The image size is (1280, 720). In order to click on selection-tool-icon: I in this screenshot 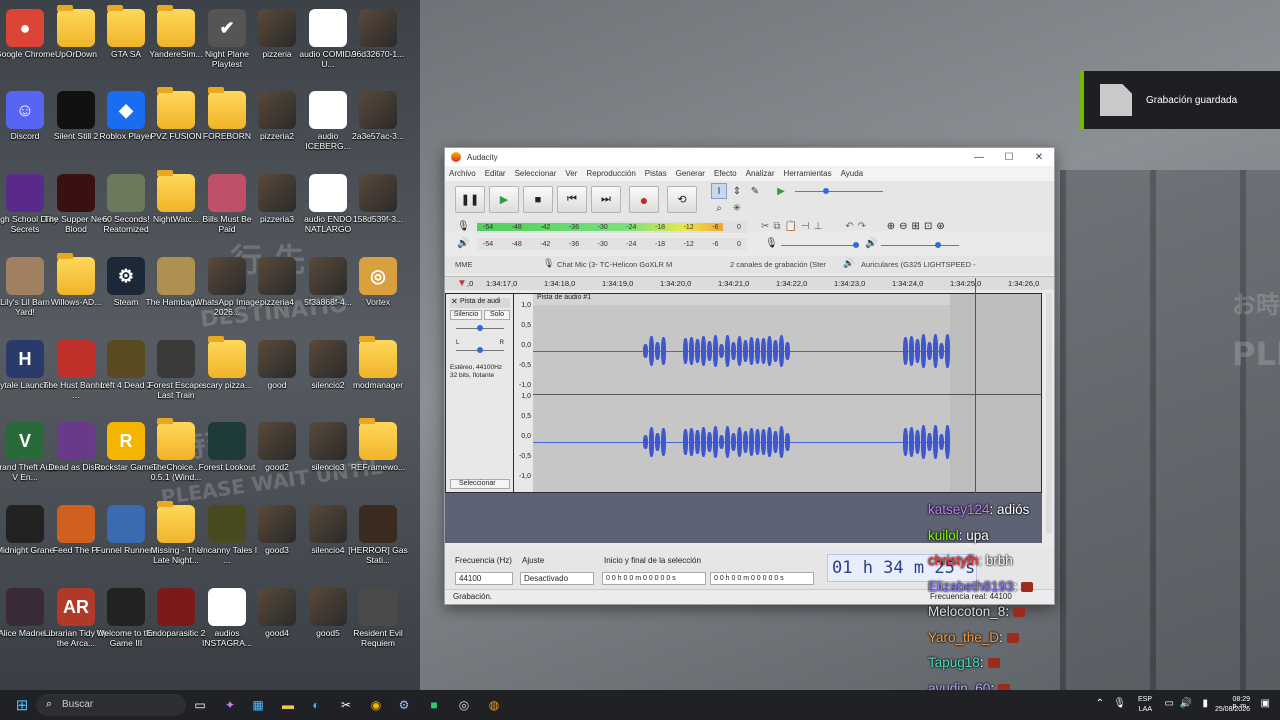, I will do `click(719, 191)`.